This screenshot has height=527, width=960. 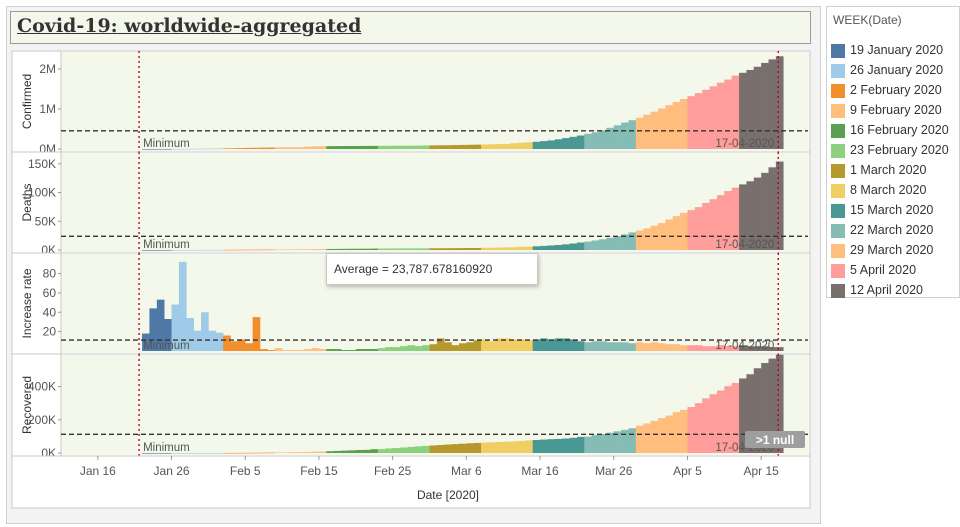 I want to click on legend-item: 19 January 2020, so click(x=894, y=51).